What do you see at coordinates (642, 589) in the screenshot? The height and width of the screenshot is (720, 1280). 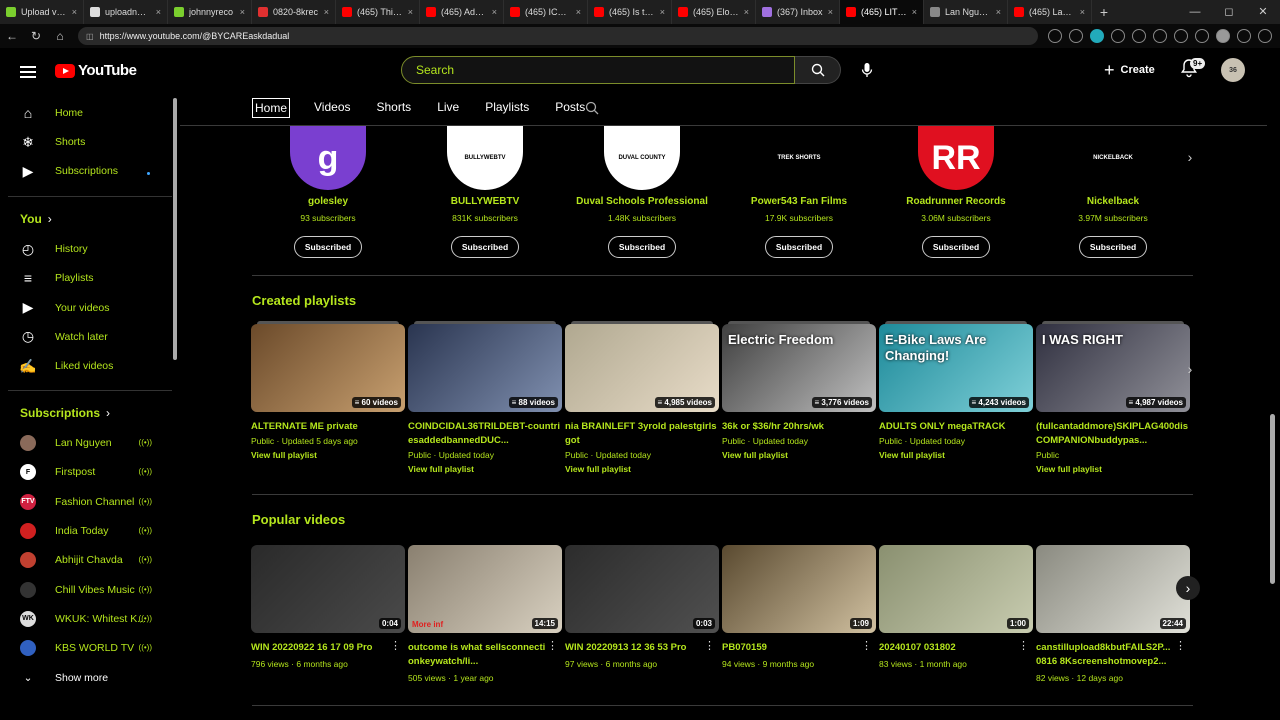 I see `video-thumbnail: 0:03` at bounding box center [642, 589].